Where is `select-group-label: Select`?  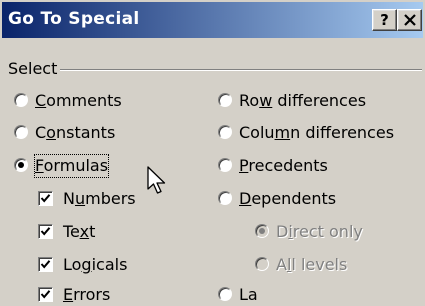 select-group-label: Select is located at coordinates (33, 68).